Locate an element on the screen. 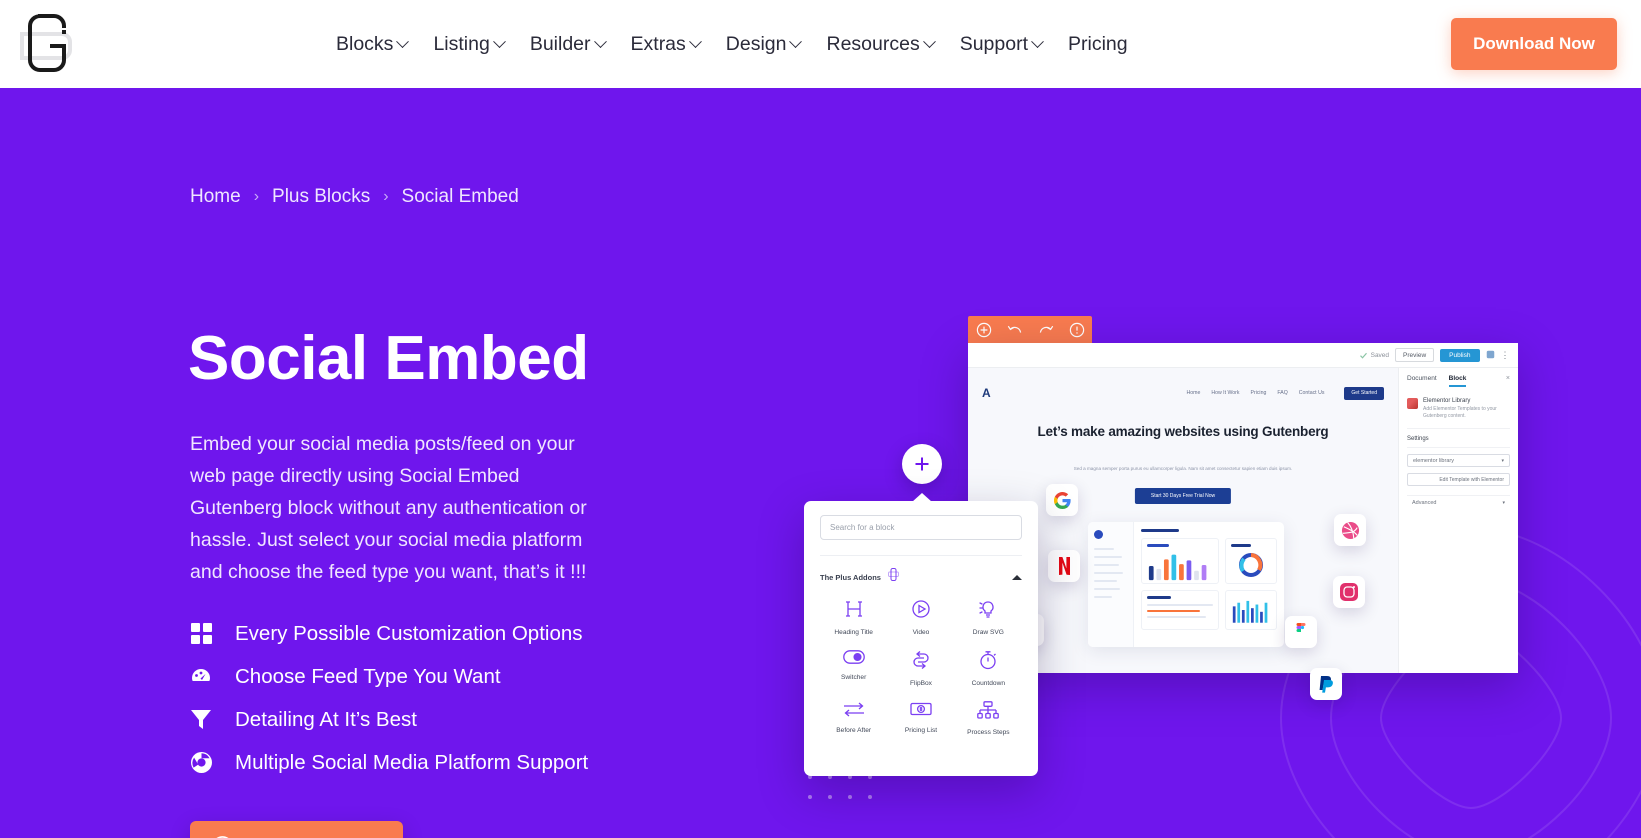  preview-nav-link: Home is located at coordinates (1194, 393).